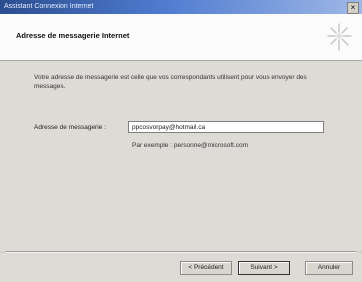 Image resolution: width=362 pixels, height=282 pixels. What do you see at coordinates (73, 35) in the screenshot?
I see `page-title: Adresse de messagerie Internet` at bounding box center [73, 35].